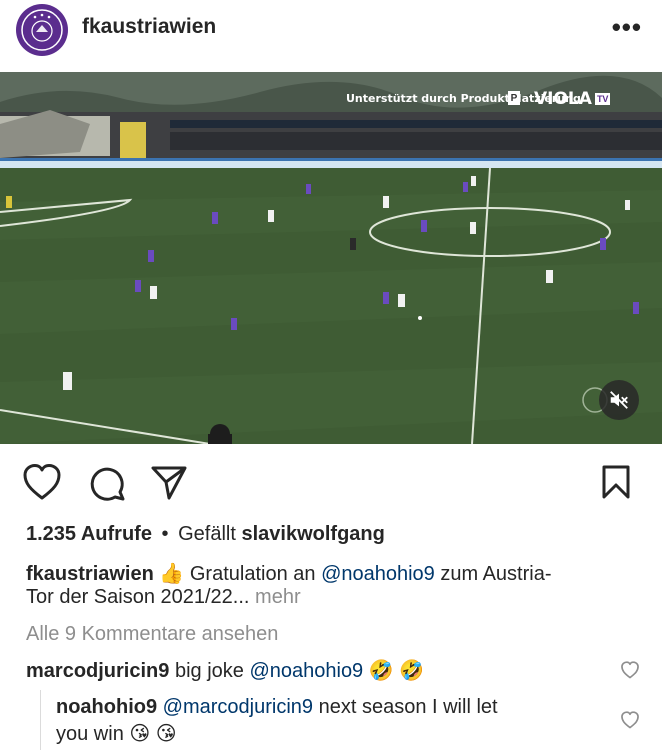  I want to click on caption-text-b: zum Austria-, so click(496, 574).